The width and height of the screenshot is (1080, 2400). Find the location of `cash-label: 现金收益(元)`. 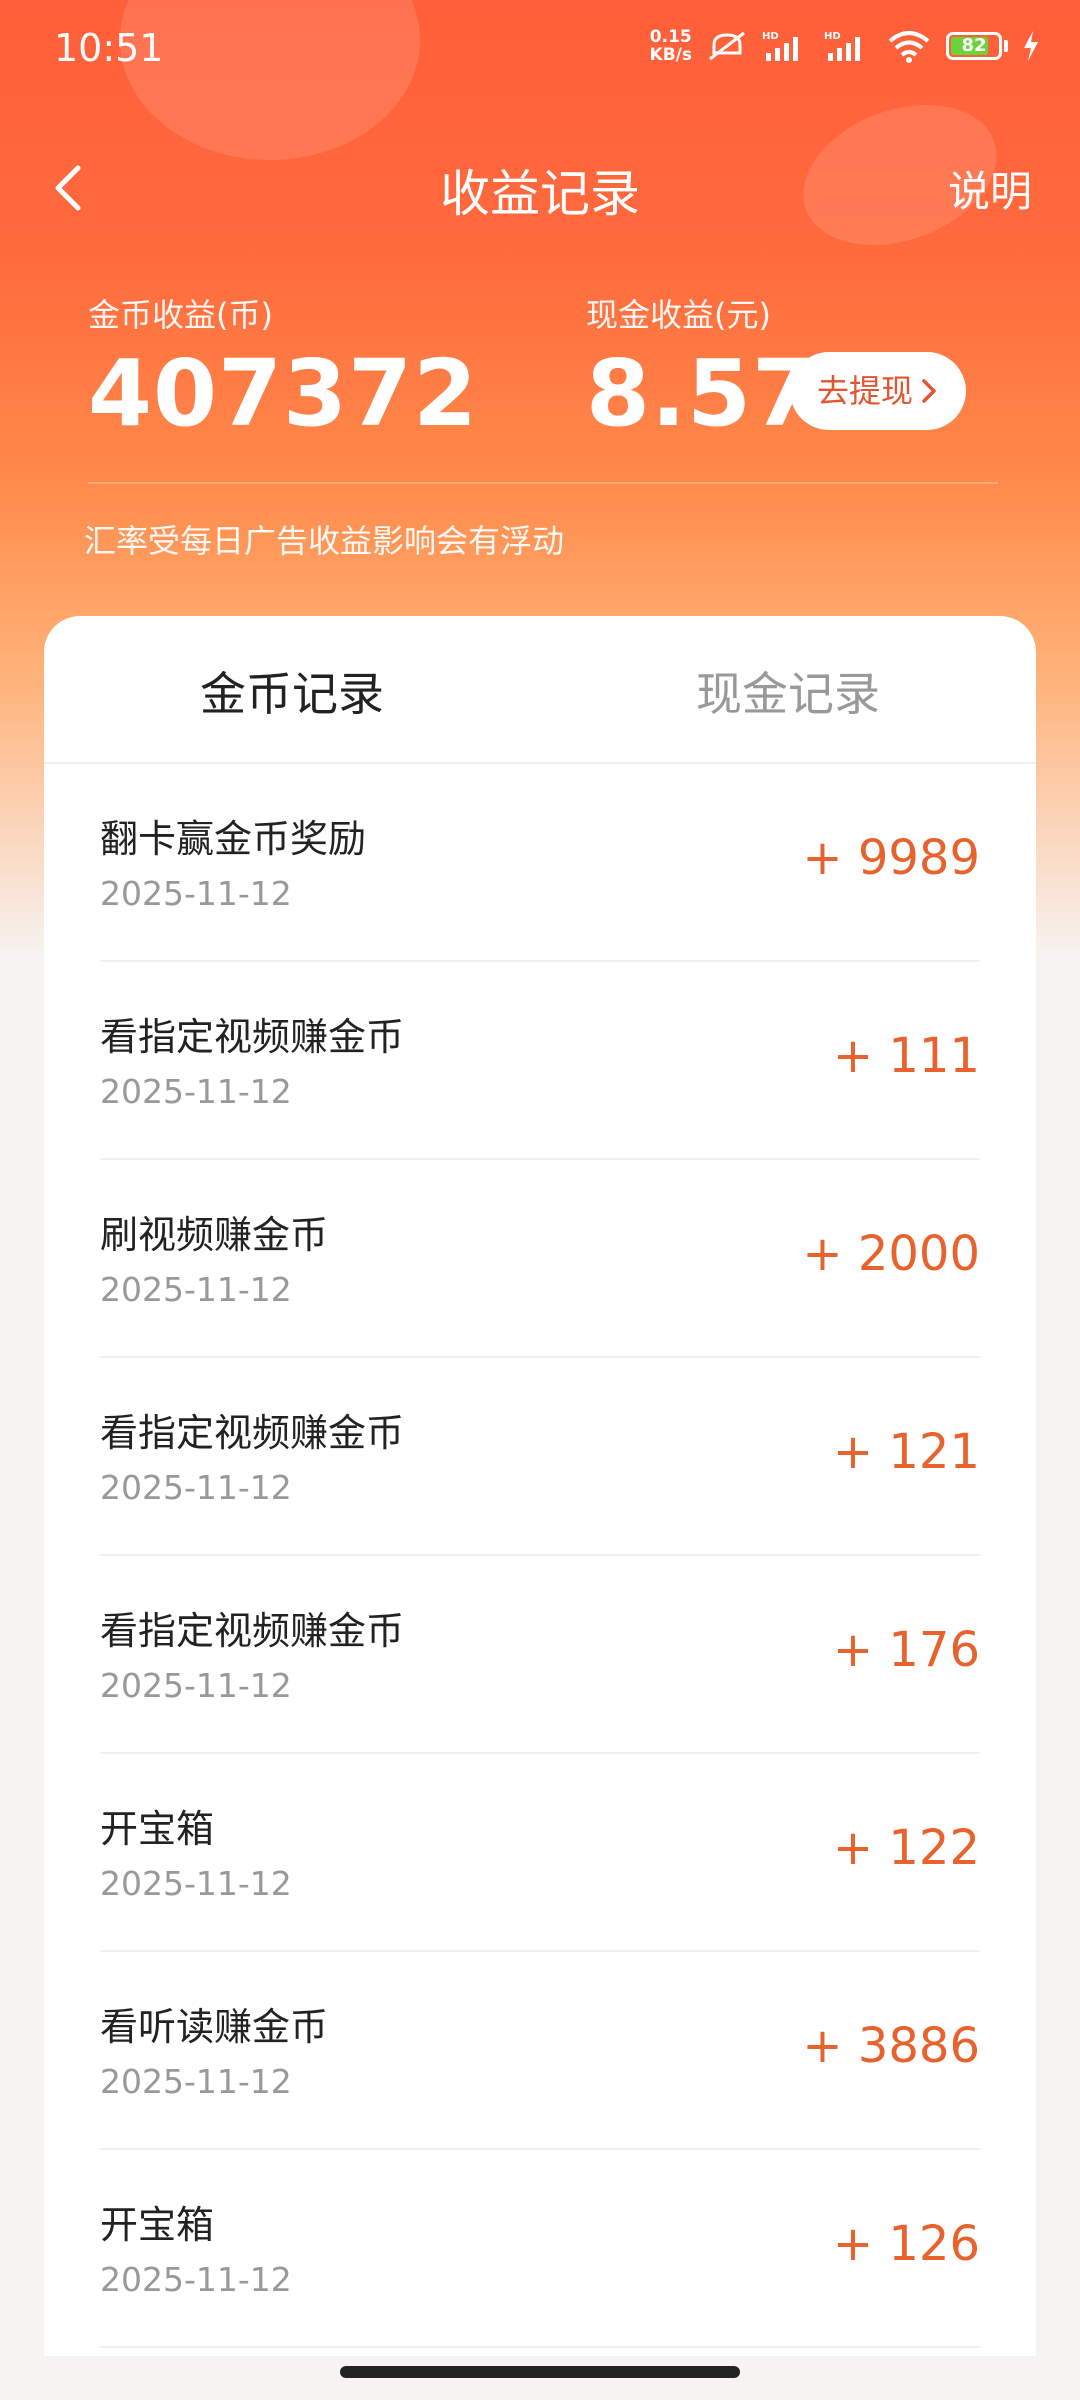

cash-label: 现金收益(元) is located at coordinates (678, 315).